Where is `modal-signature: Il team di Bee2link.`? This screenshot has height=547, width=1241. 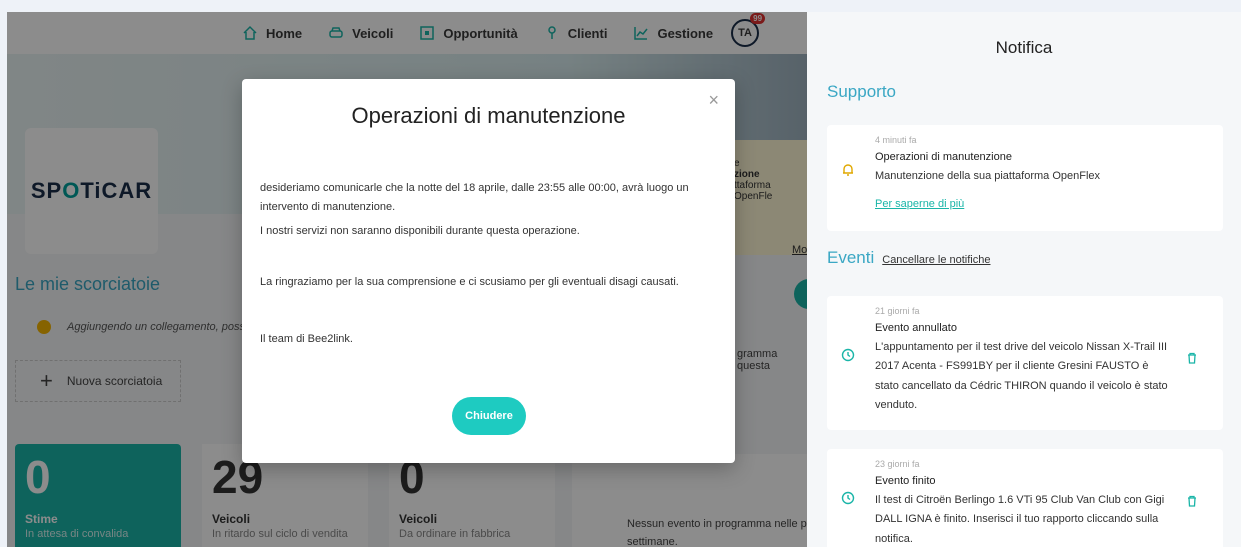 modal-signature: Il team di Bee2link. is located at coordinates (306, 339).